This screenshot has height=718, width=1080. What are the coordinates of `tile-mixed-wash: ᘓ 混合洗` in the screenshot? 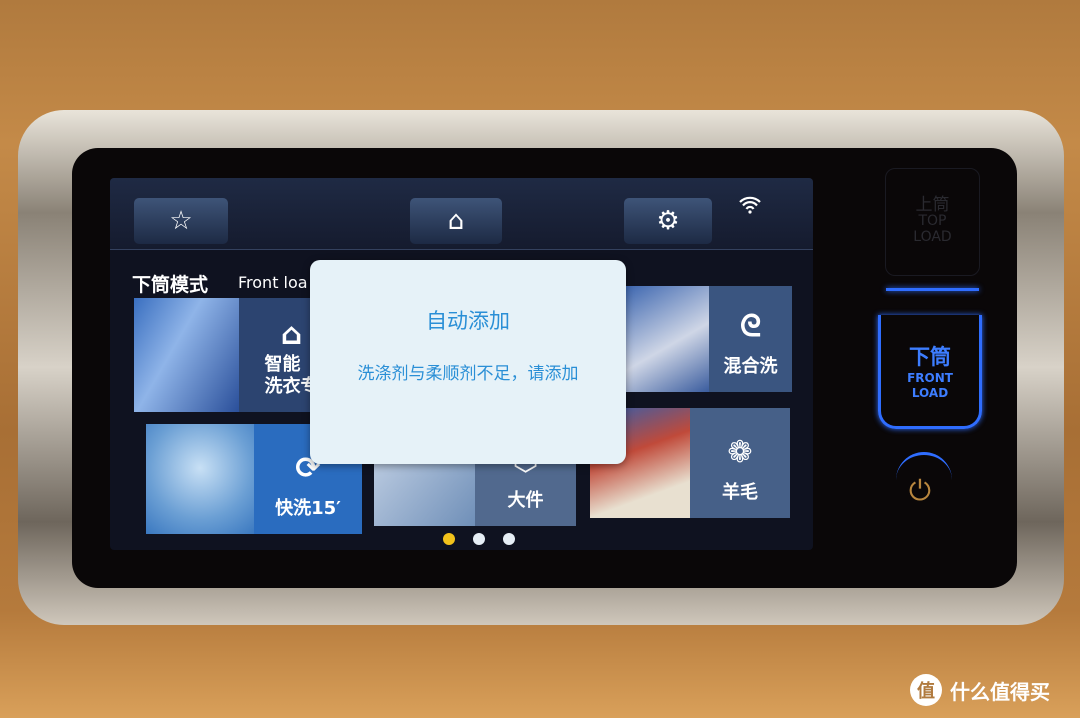 It's located at (709, 339).